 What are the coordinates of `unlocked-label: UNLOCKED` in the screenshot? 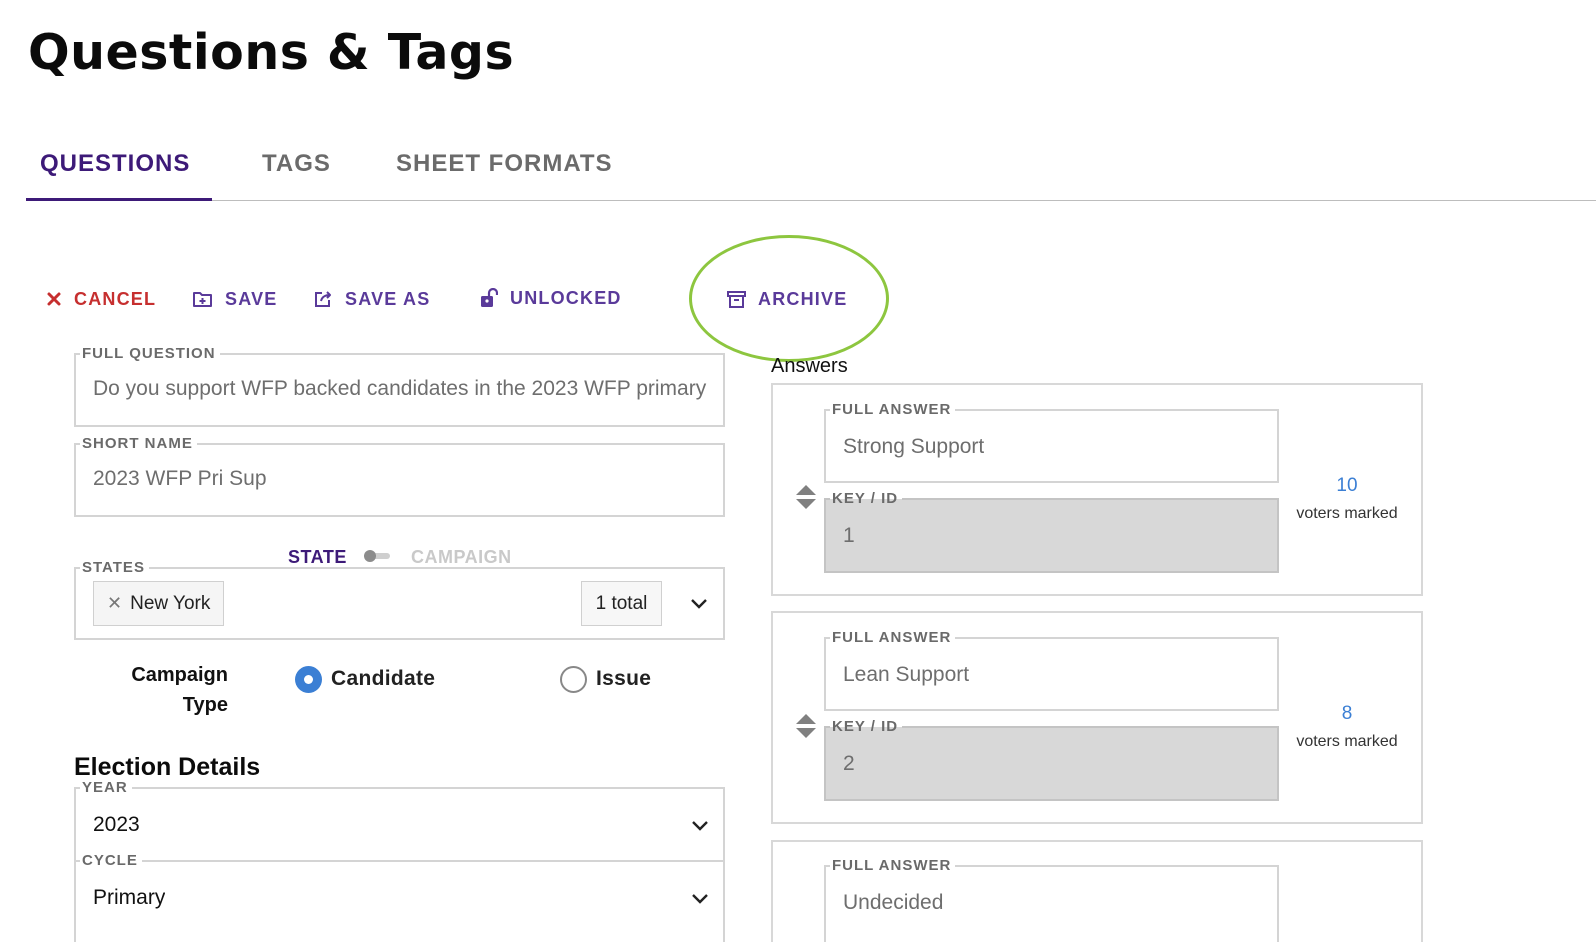 It's located at (566, 297).